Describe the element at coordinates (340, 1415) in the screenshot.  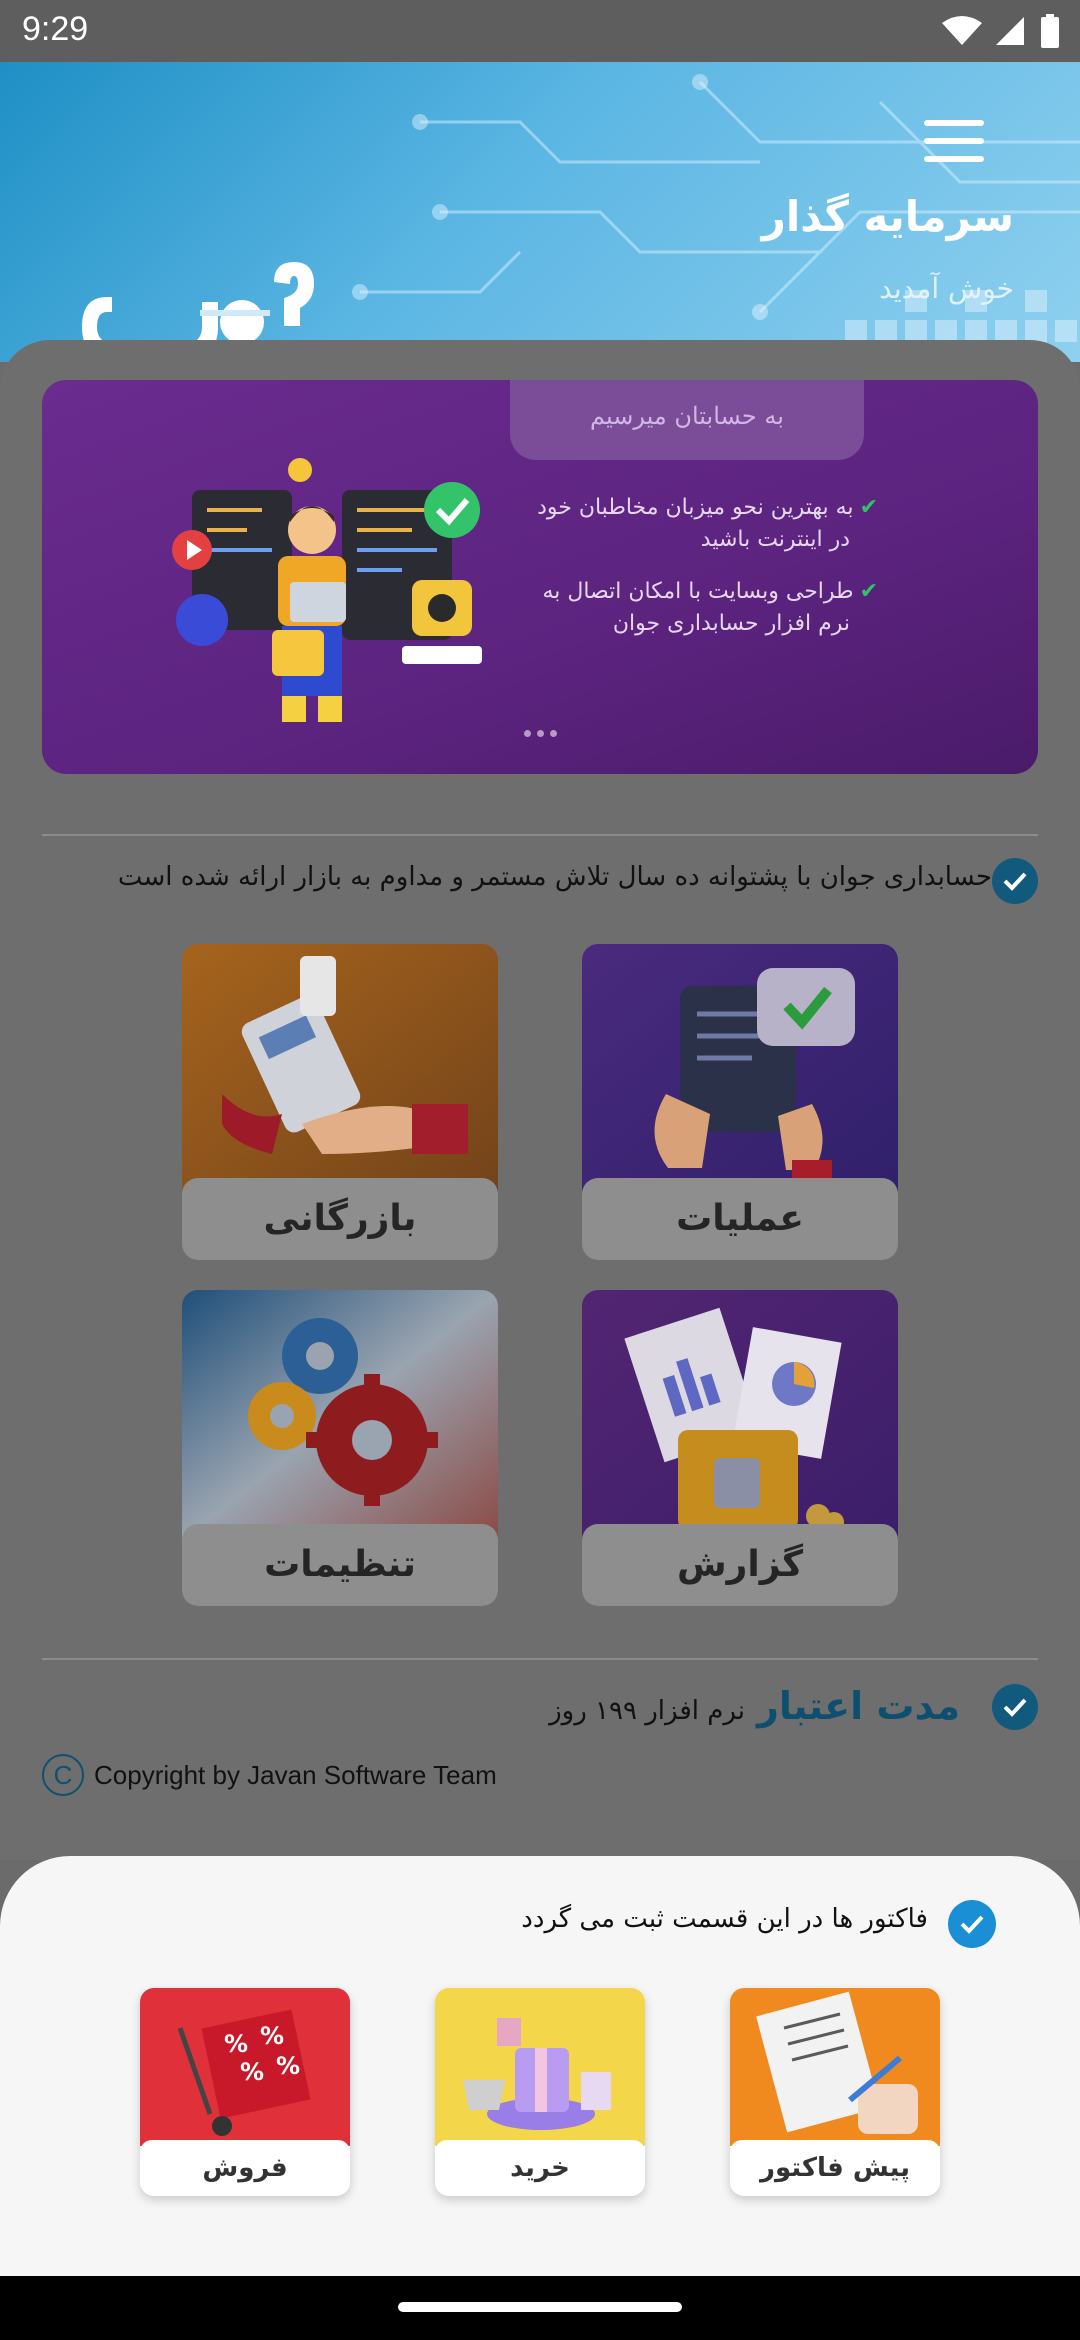
I see `settings-illustration` at that location.